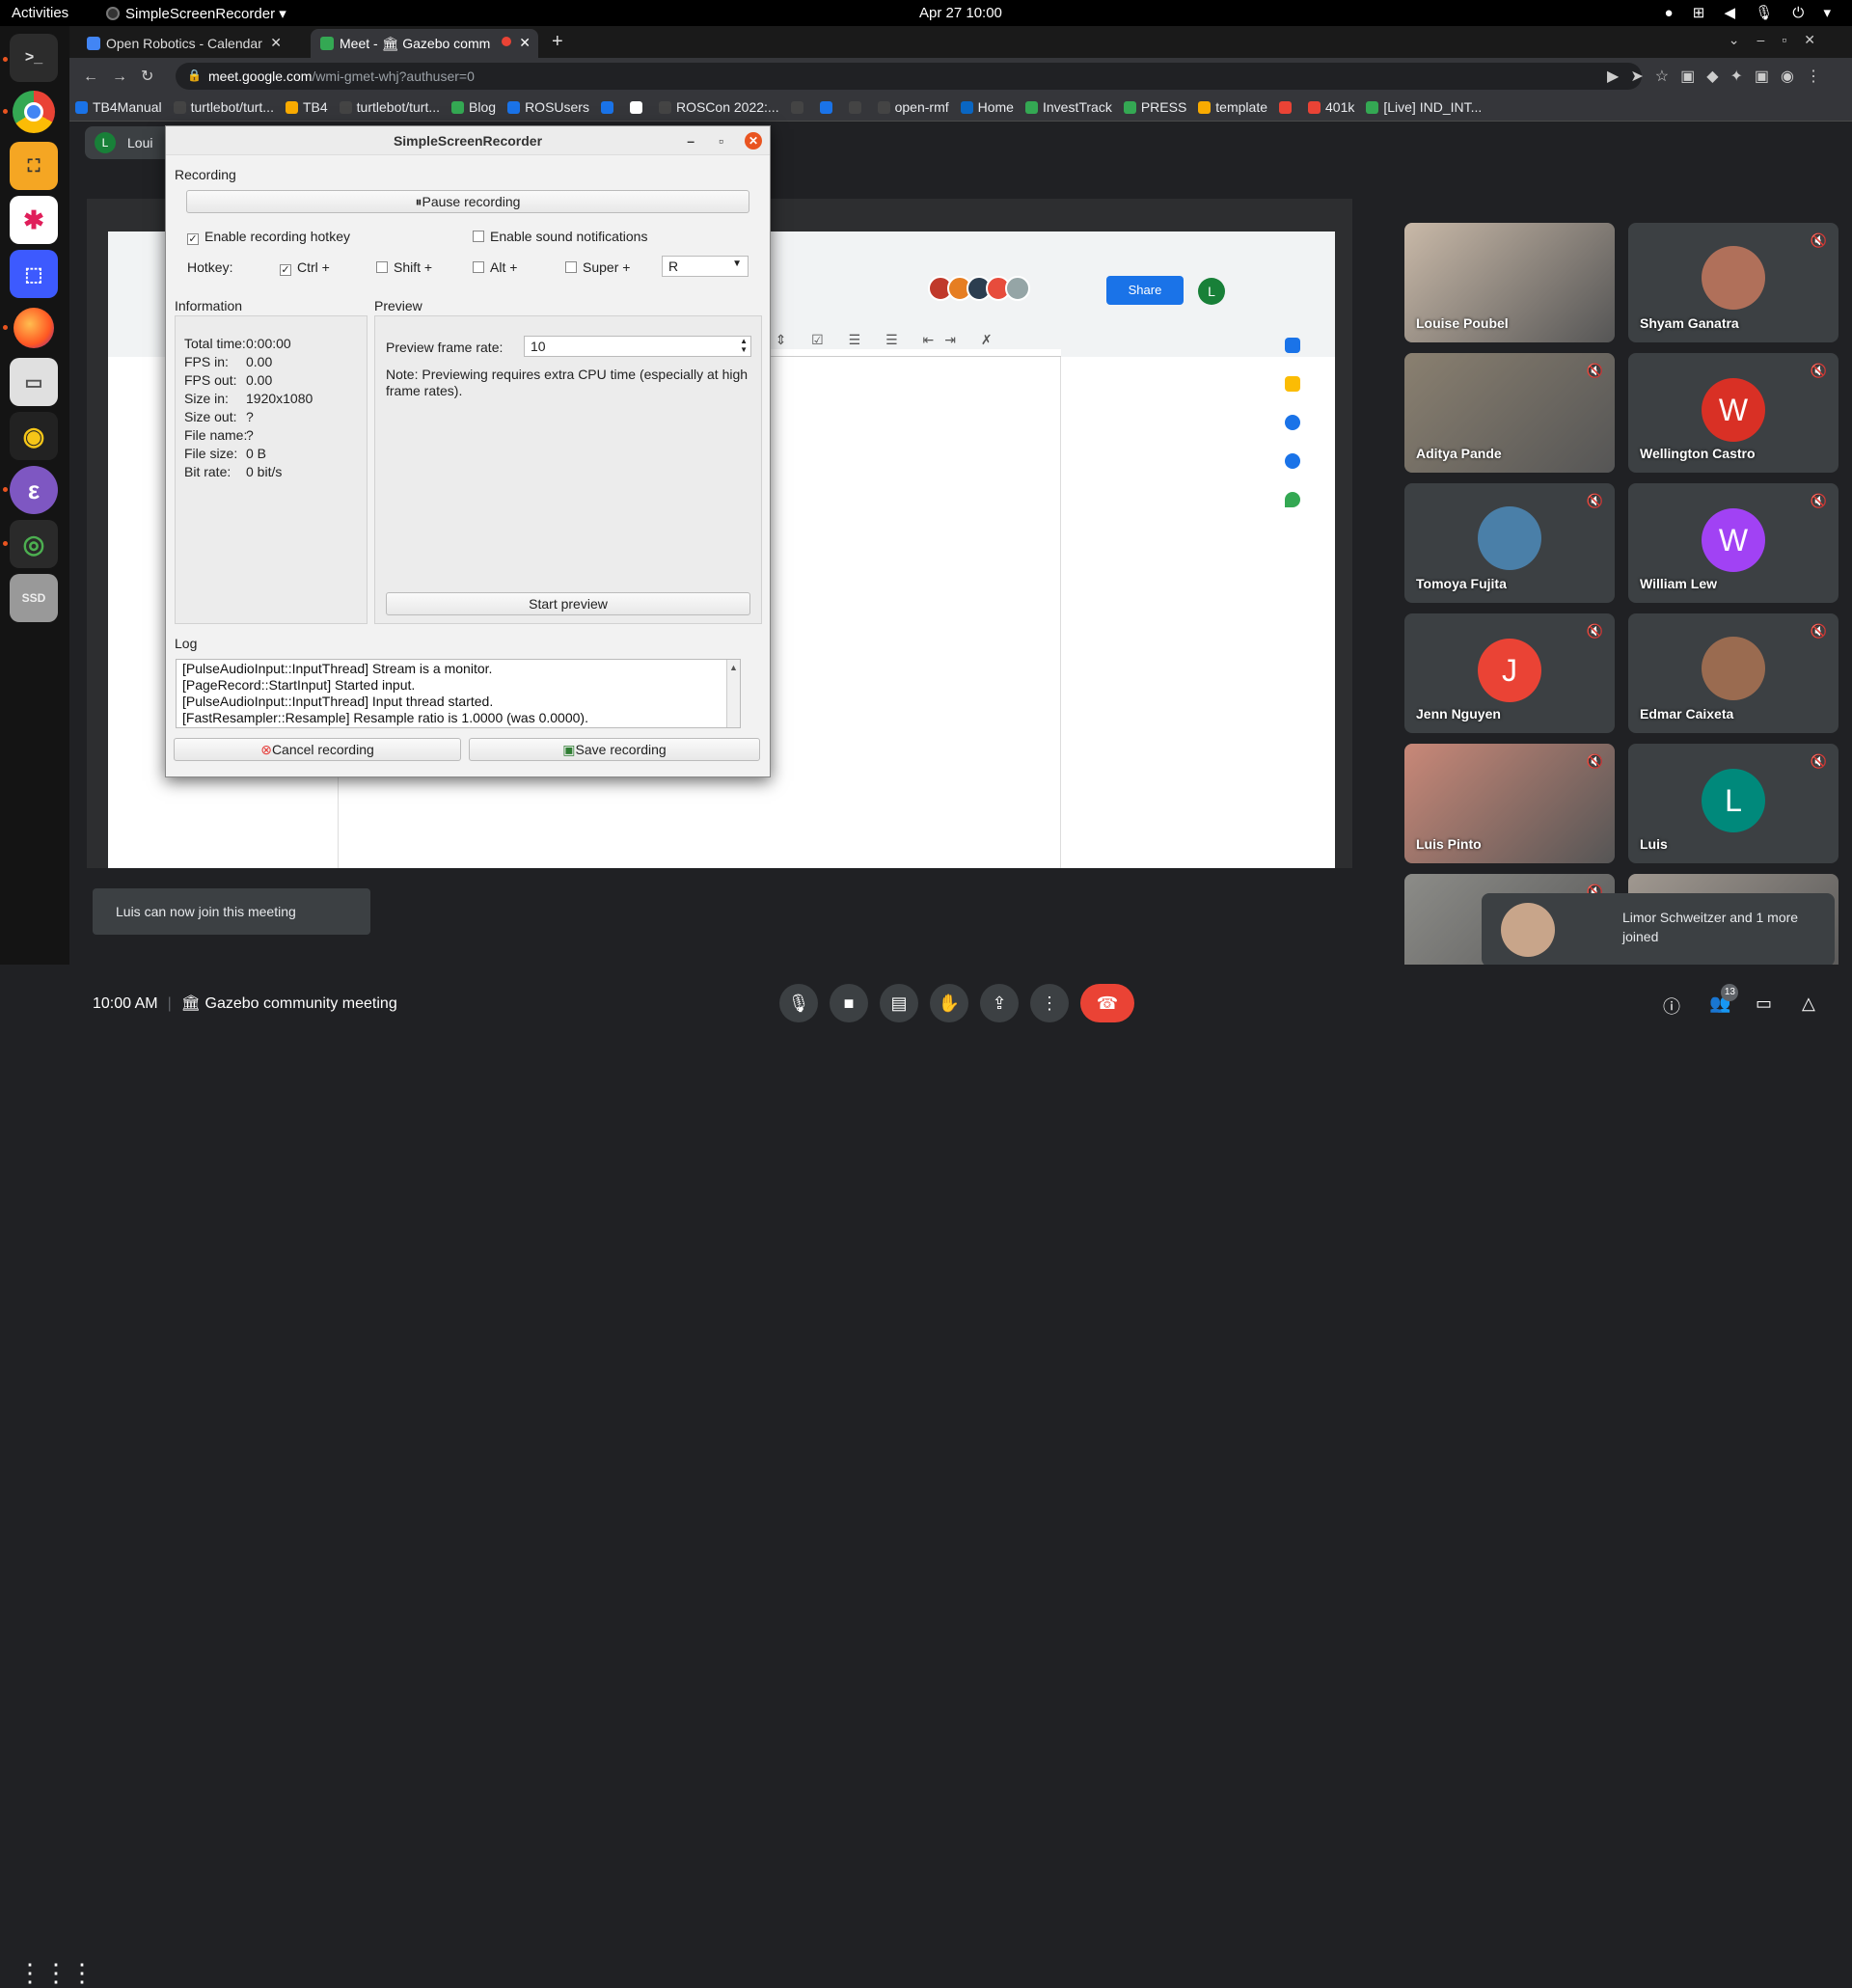 This screenshot has height=1988, width=1852. What do you see at coordinates (1510, 673) in the screenshot?
I see `participant-tile: J 🔇 Jenn Nguyen` at bounding box center [1510, 673].